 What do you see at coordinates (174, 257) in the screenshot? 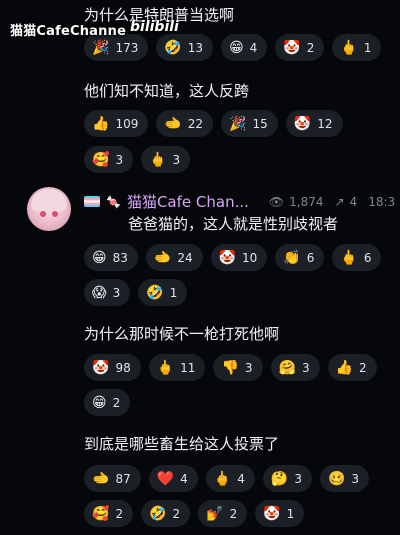
I see `reaction-chip: 🫲 24` at bounding box center [174, 257].